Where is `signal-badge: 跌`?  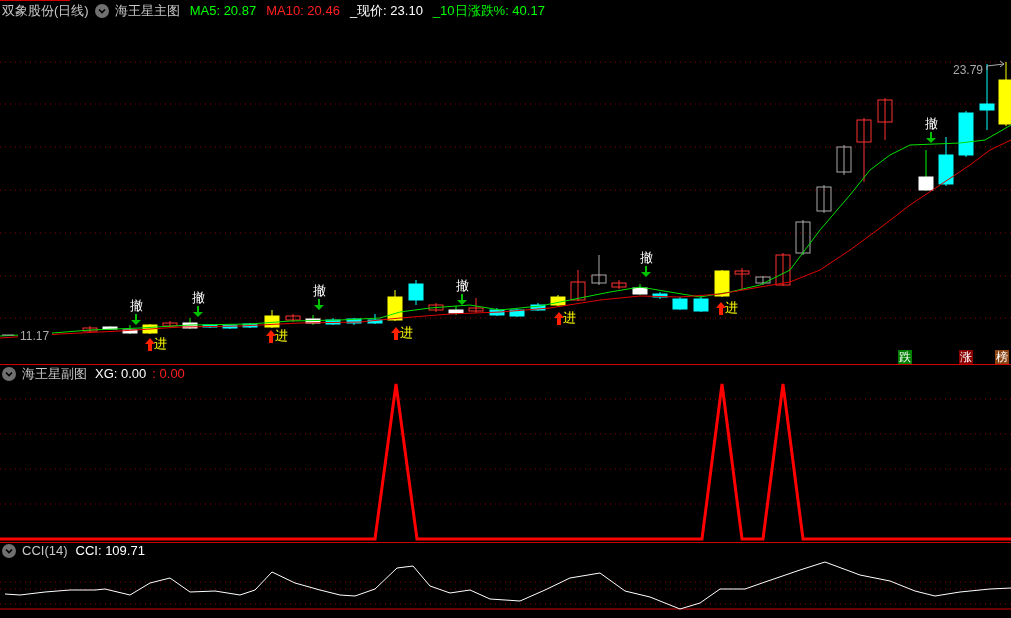
signal-badge: 跌 is located at coordinates (905, 357).